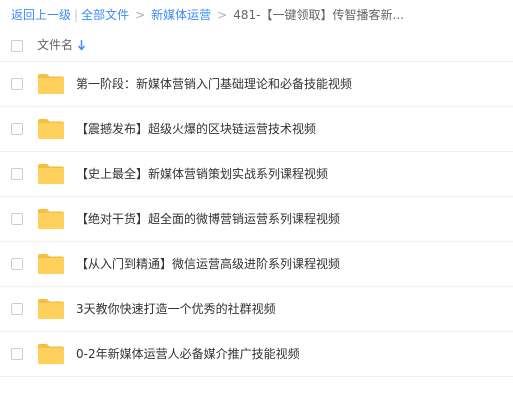 This screenshot has height=409, width=513. I want to click on list-item: 0-2年新媒体运营人必备媒介推广技能视频, so click(256, 354).